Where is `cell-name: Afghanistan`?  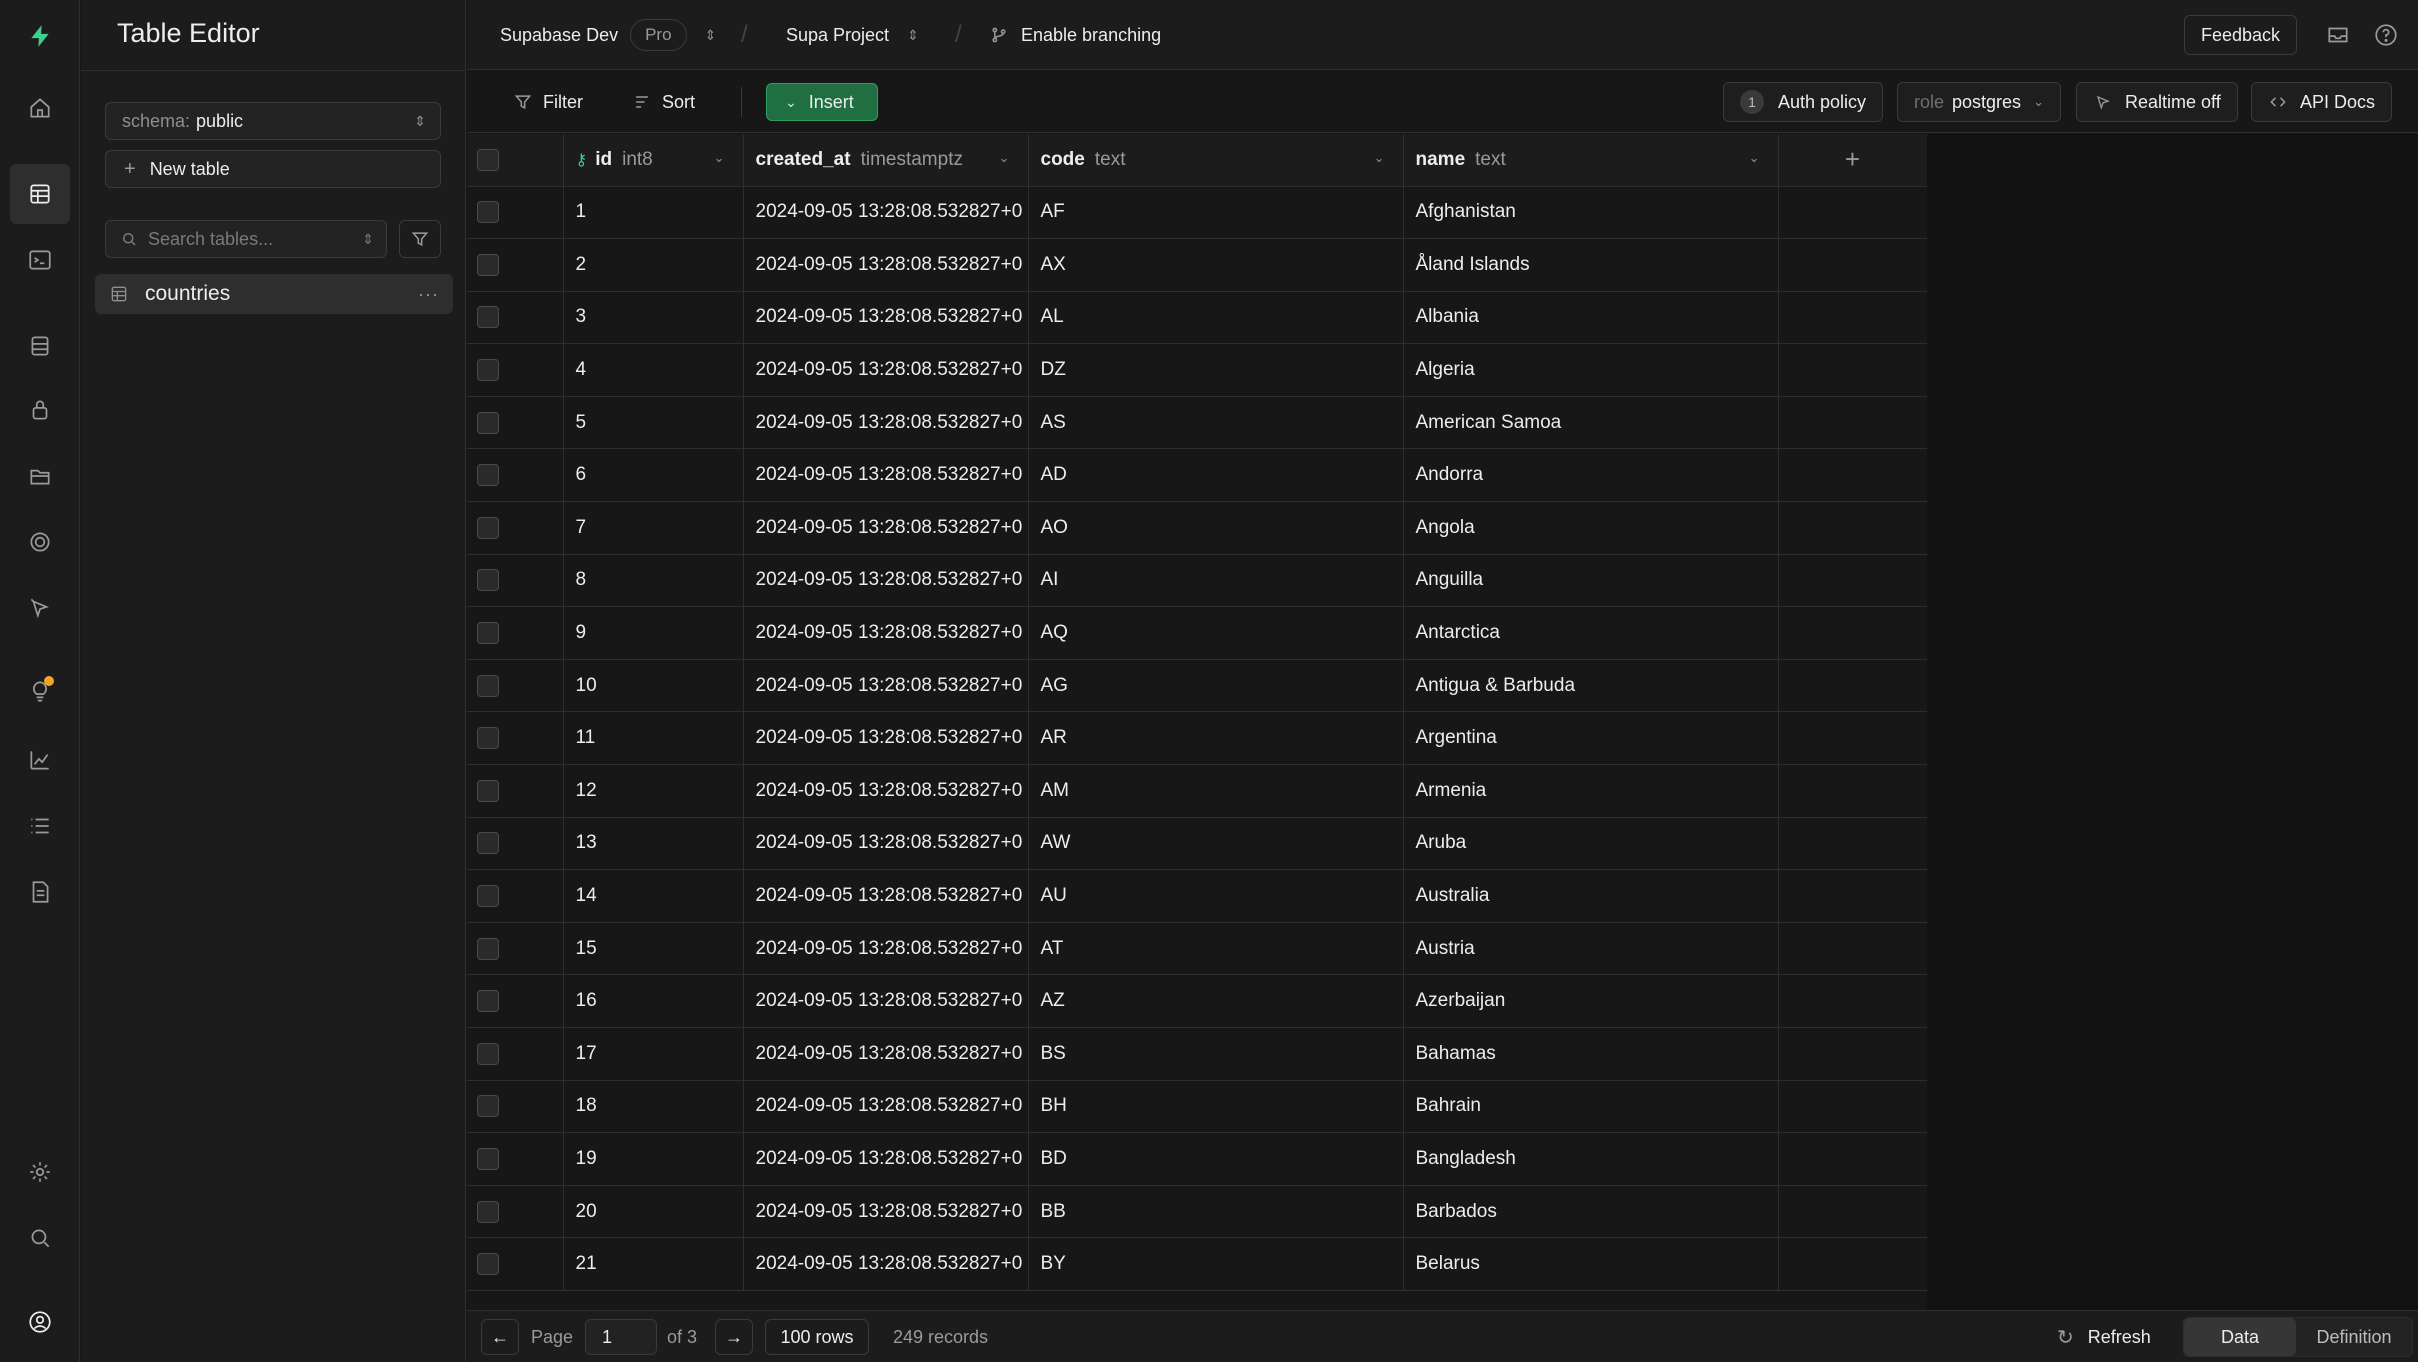 cell-name: Afghanistan is located at coordinates (1591, 213).